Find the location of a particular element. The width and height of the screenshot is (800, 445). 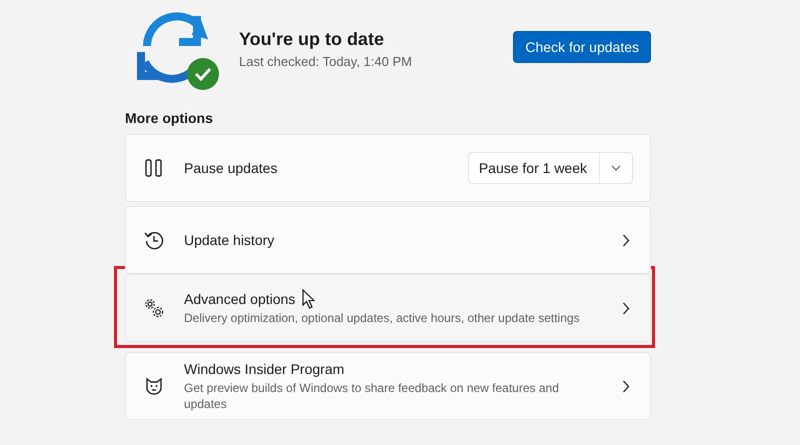

option-description: Delivery optimization, optional updates, active hours, other update settings is located at coordinates (382, 318).